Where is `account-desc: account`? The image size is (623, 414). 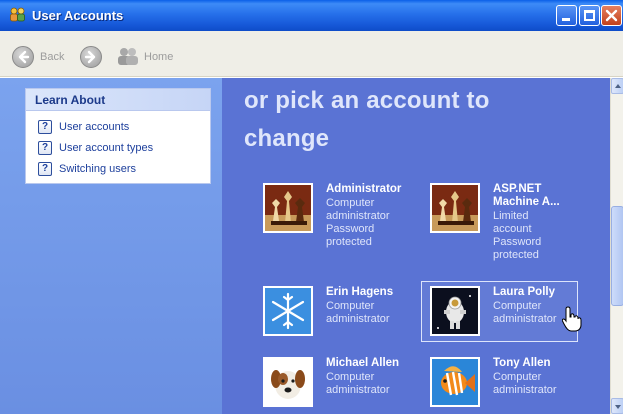
account-desc: account is located at coordinates (512, 229).